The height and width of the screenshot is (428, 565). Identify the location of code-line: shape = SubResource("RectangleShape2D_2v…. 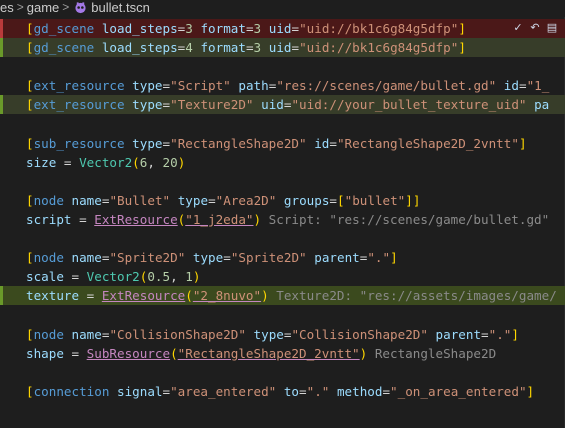
(282, 353).